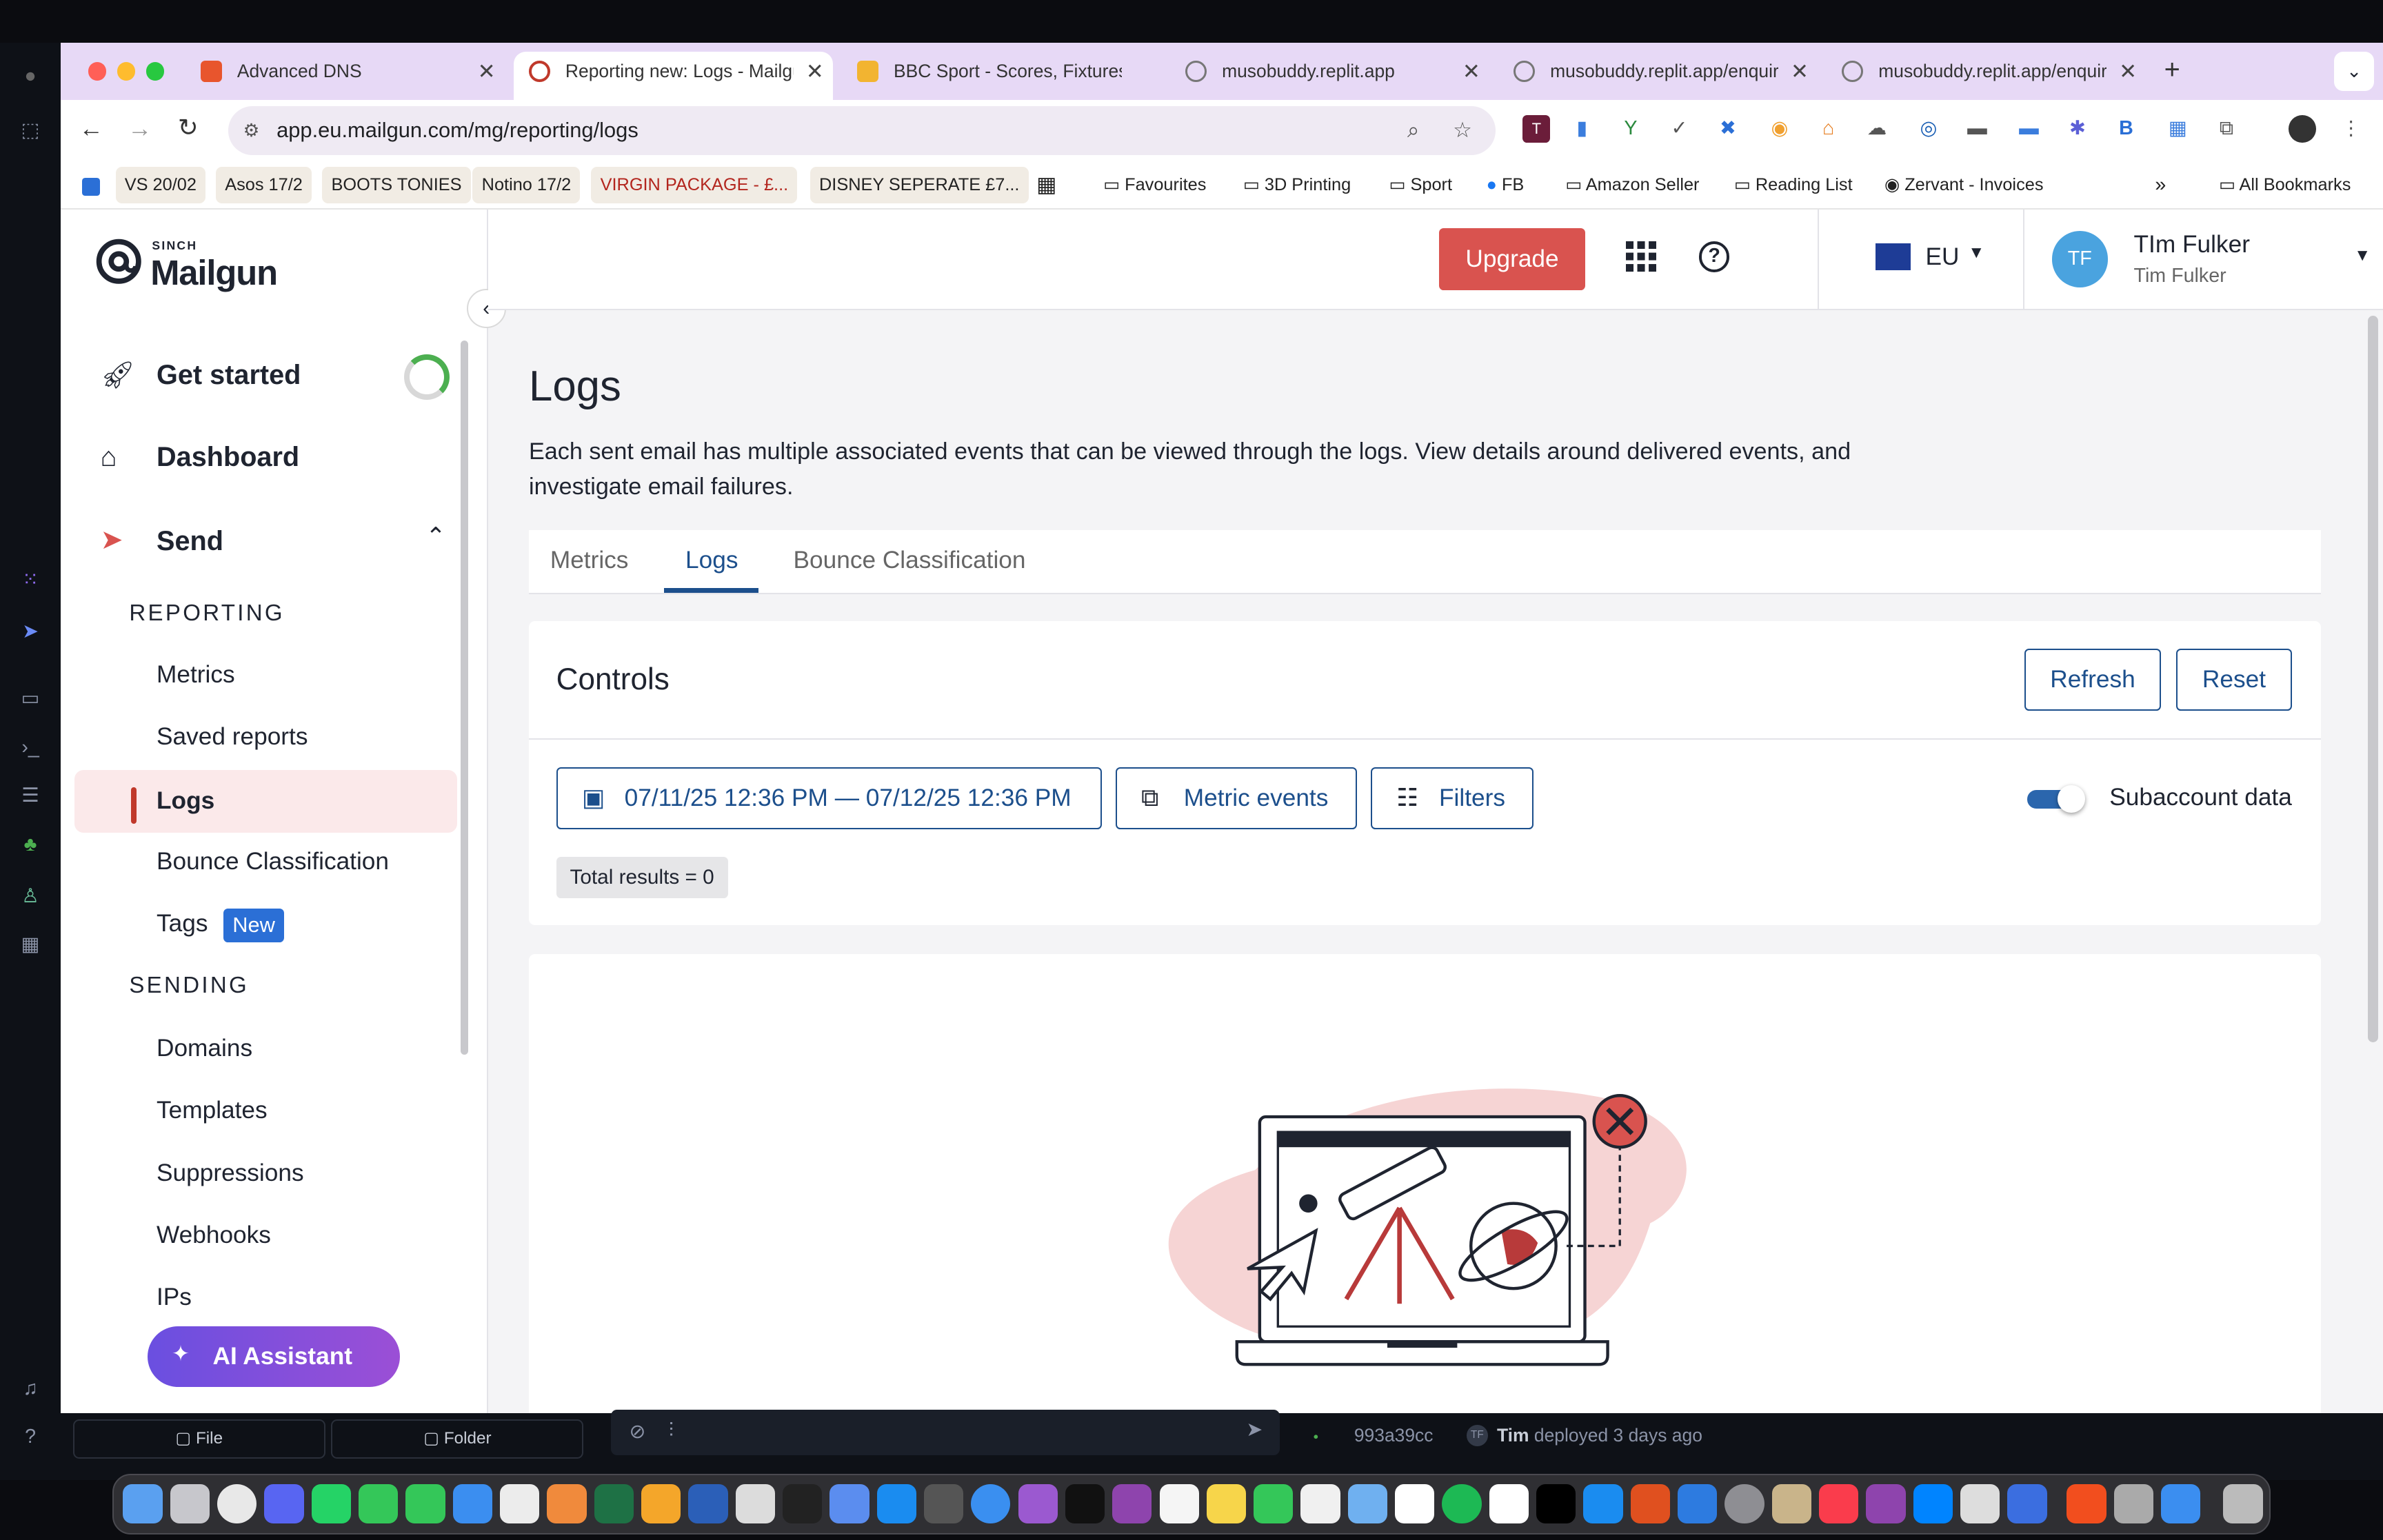 This screenshot has width=2383, height=1540. I want to click on mail-icon, so click(849, 1504).